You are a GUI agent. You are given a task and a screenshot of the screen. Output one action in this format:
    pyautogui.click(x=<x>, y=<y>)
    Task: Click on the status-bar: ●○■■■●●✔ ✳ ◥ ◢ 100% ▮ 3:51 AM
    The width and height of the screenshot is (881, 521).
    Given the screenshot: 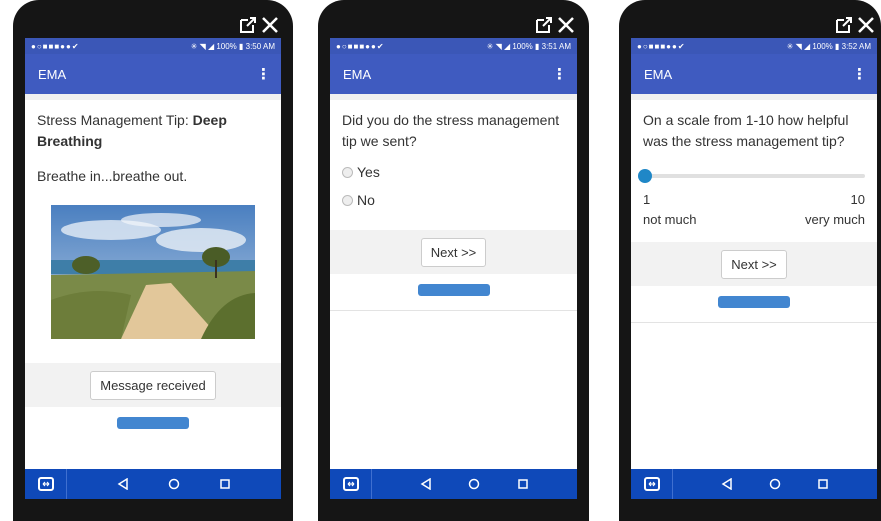 What is the action you would take?
    pyautogui.click(x=453, y=46)
    